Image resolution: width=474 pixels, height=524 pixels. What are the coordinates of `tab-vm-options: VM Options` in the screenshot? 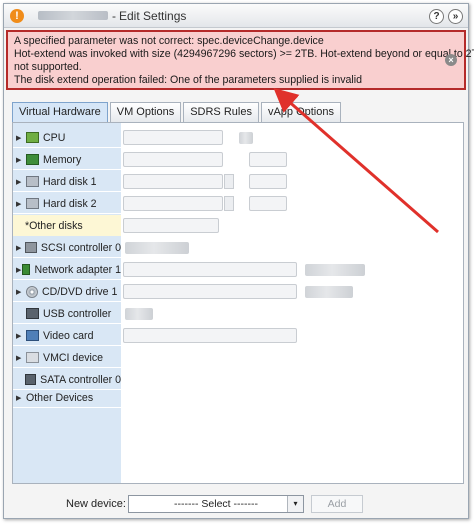 It's located at (145, 112).